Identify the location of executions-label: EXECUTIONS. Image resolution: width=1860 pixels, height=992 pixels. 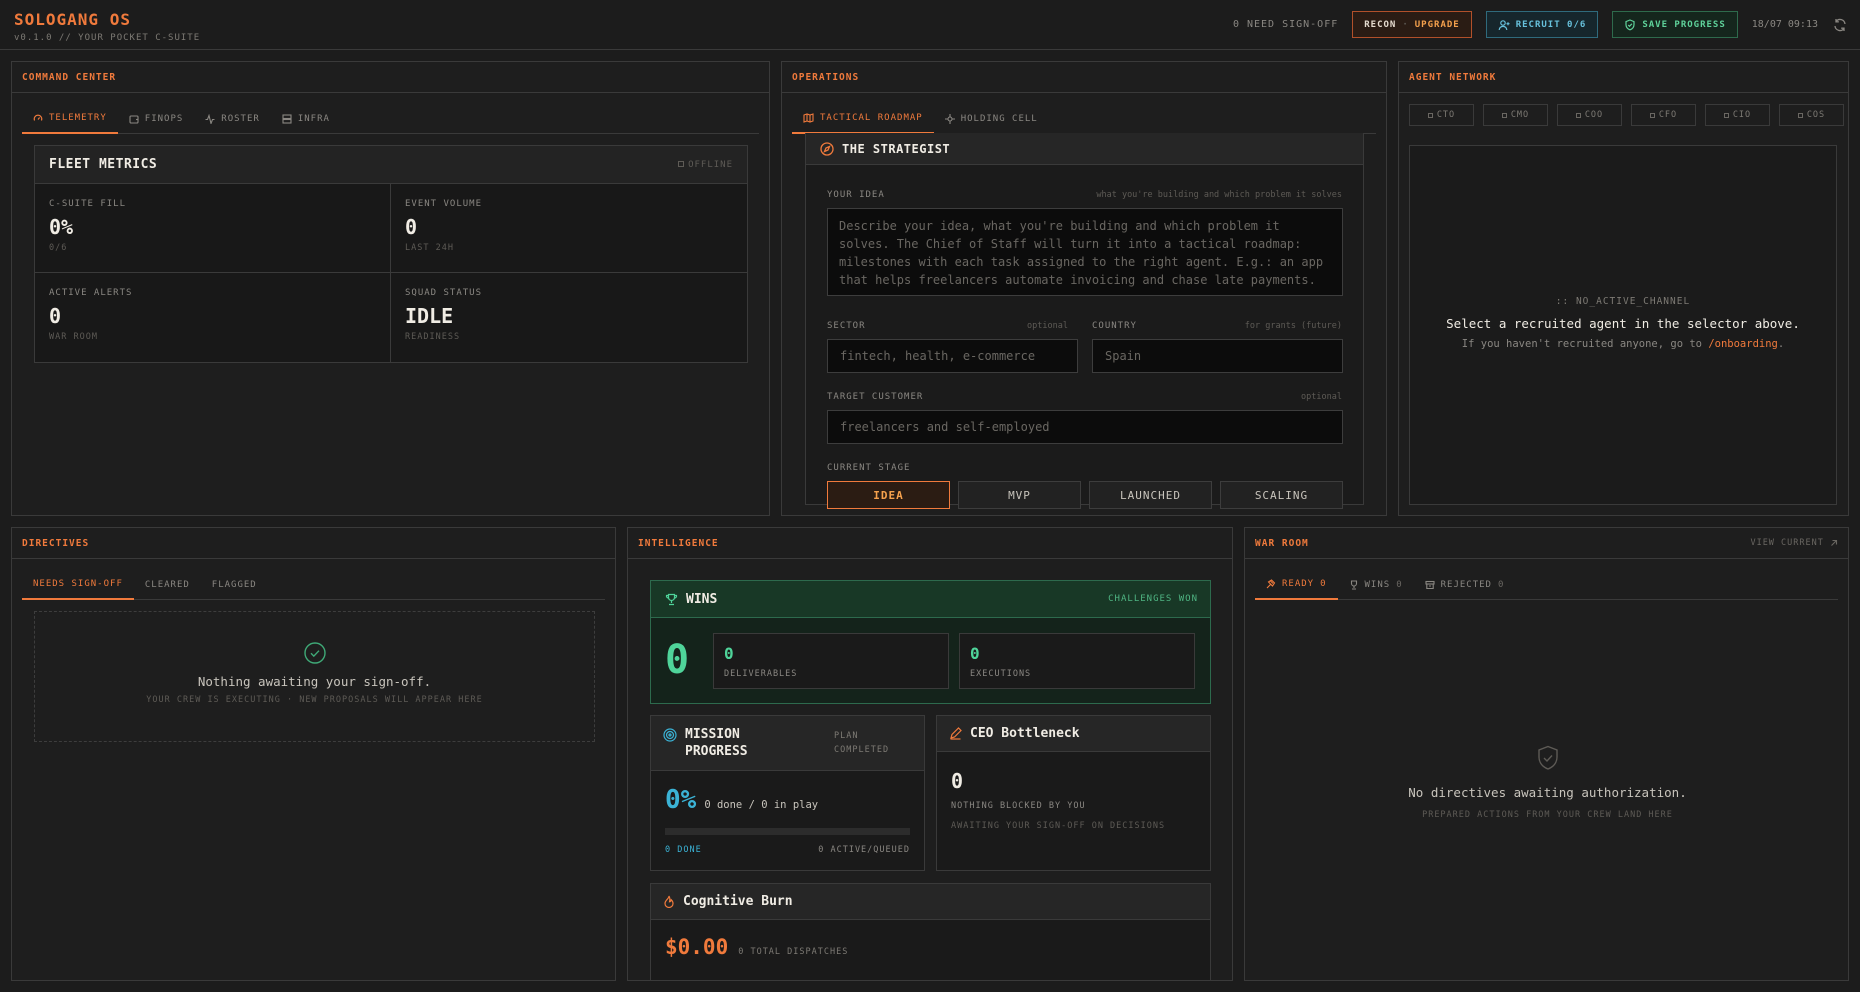
(1001, 674).